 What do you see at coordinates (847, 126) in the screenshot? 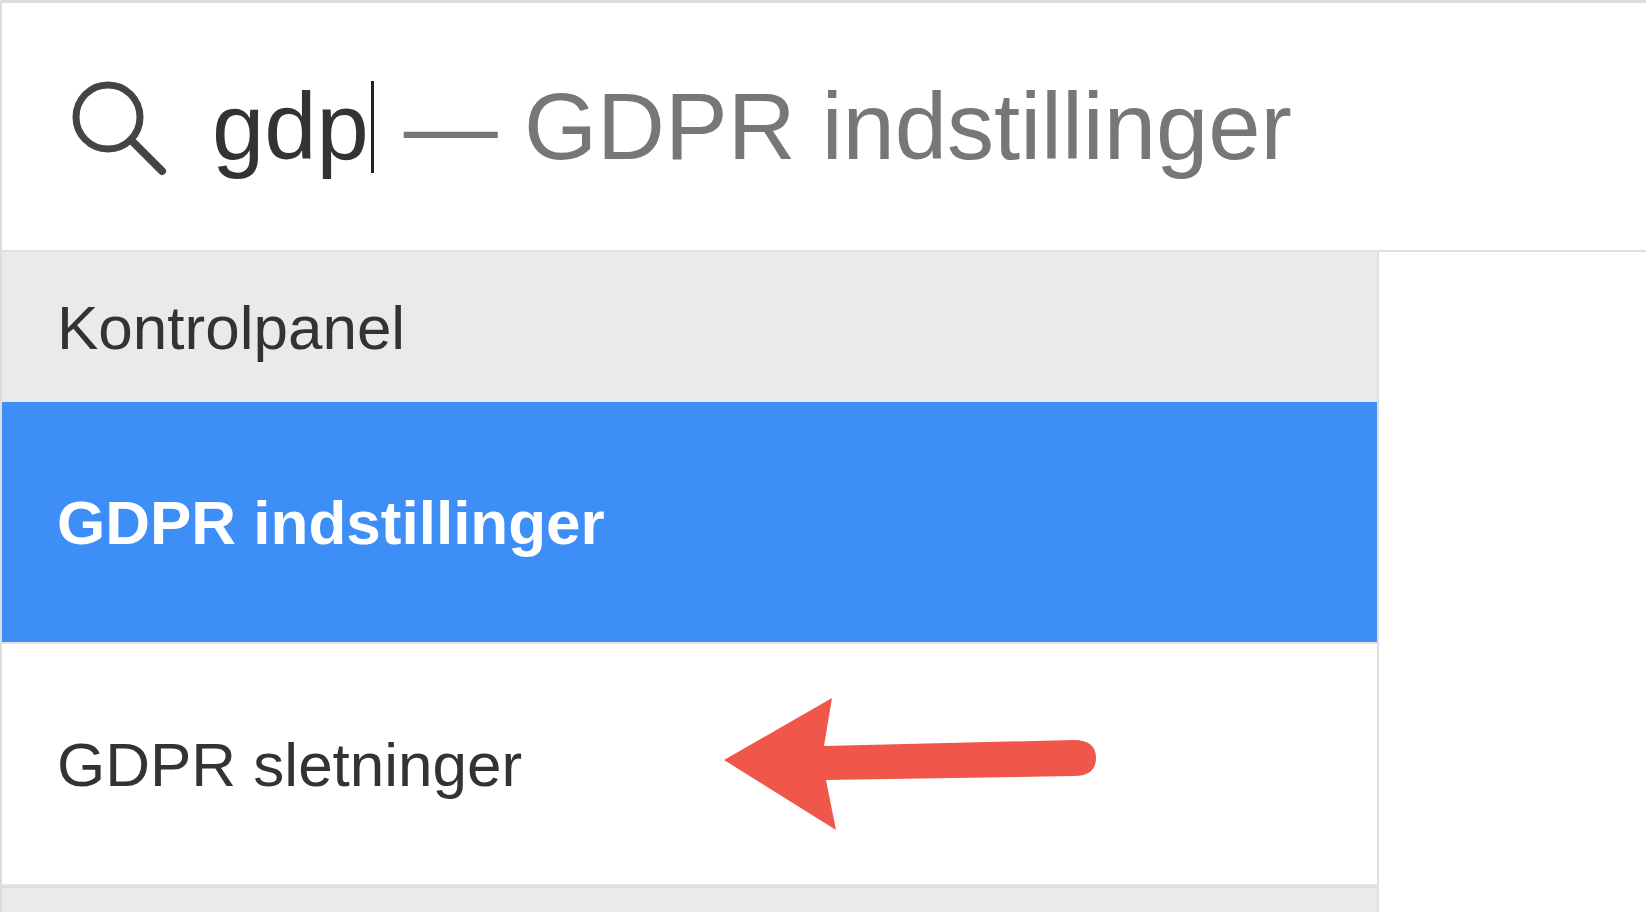
I see `autocomplete-hint: — GDPR indstillinger` at bounding box center [847, 126].